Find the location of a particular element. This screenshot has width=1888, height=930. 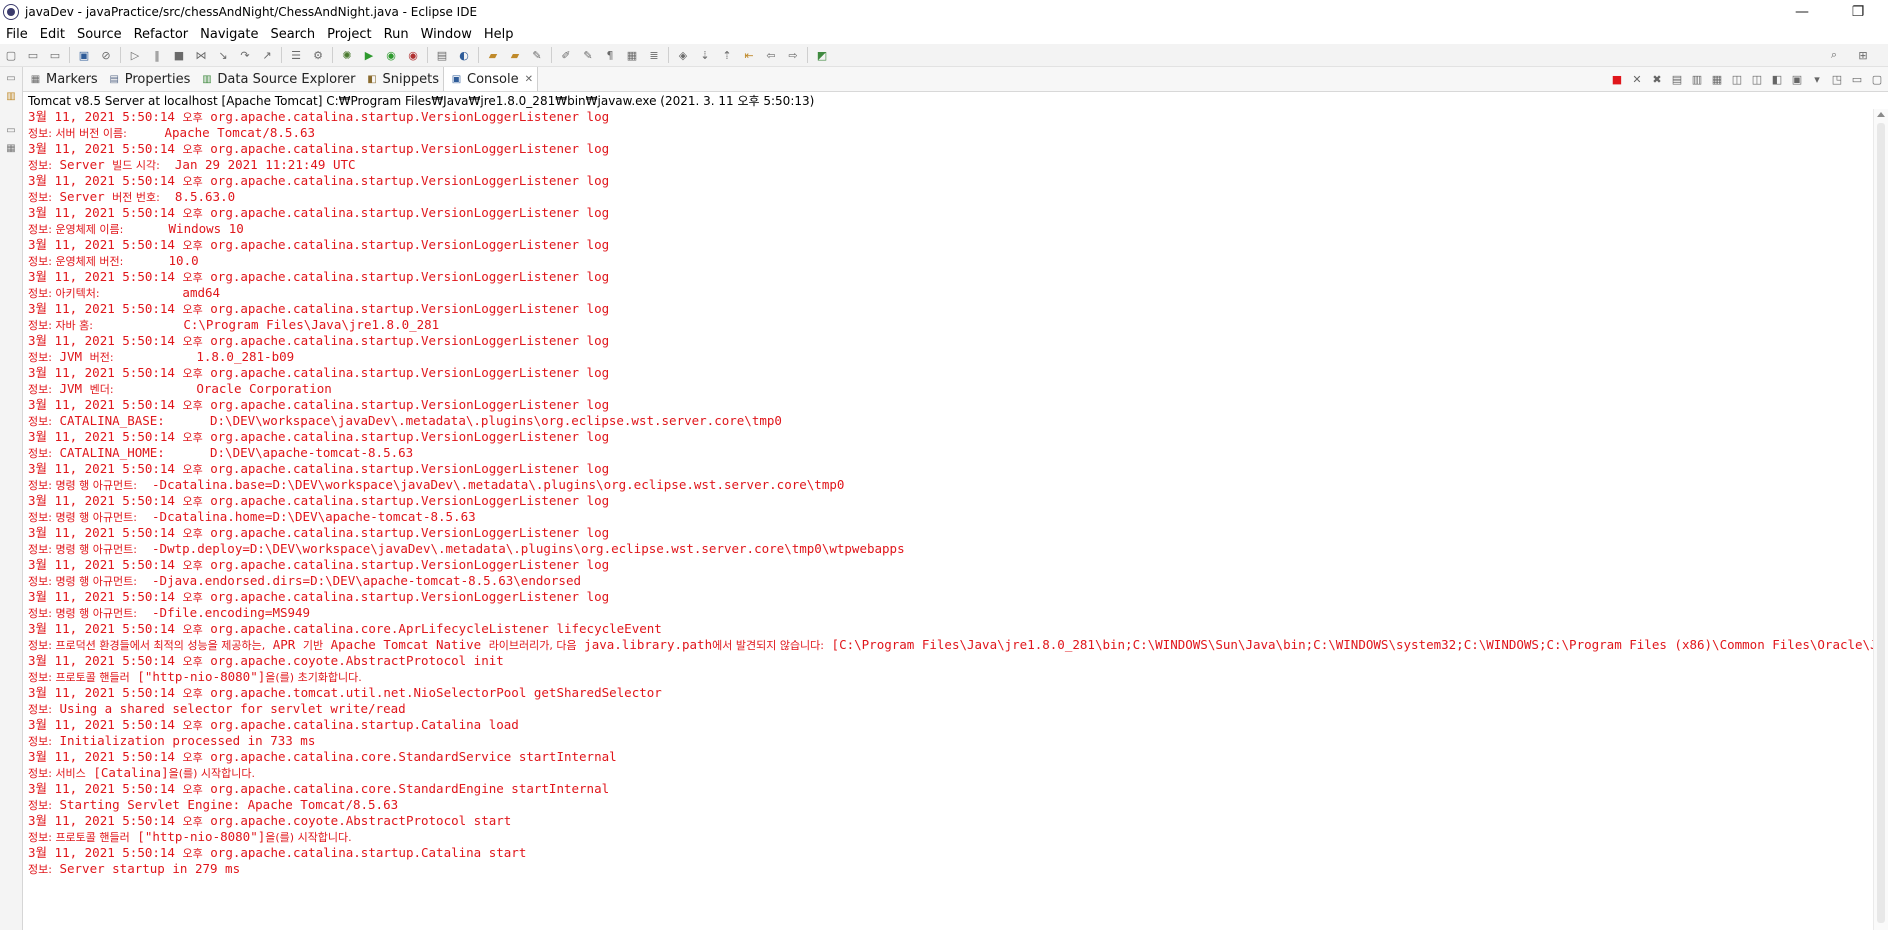

save-all-icon: ▭ is located at coordinates (55, 55).